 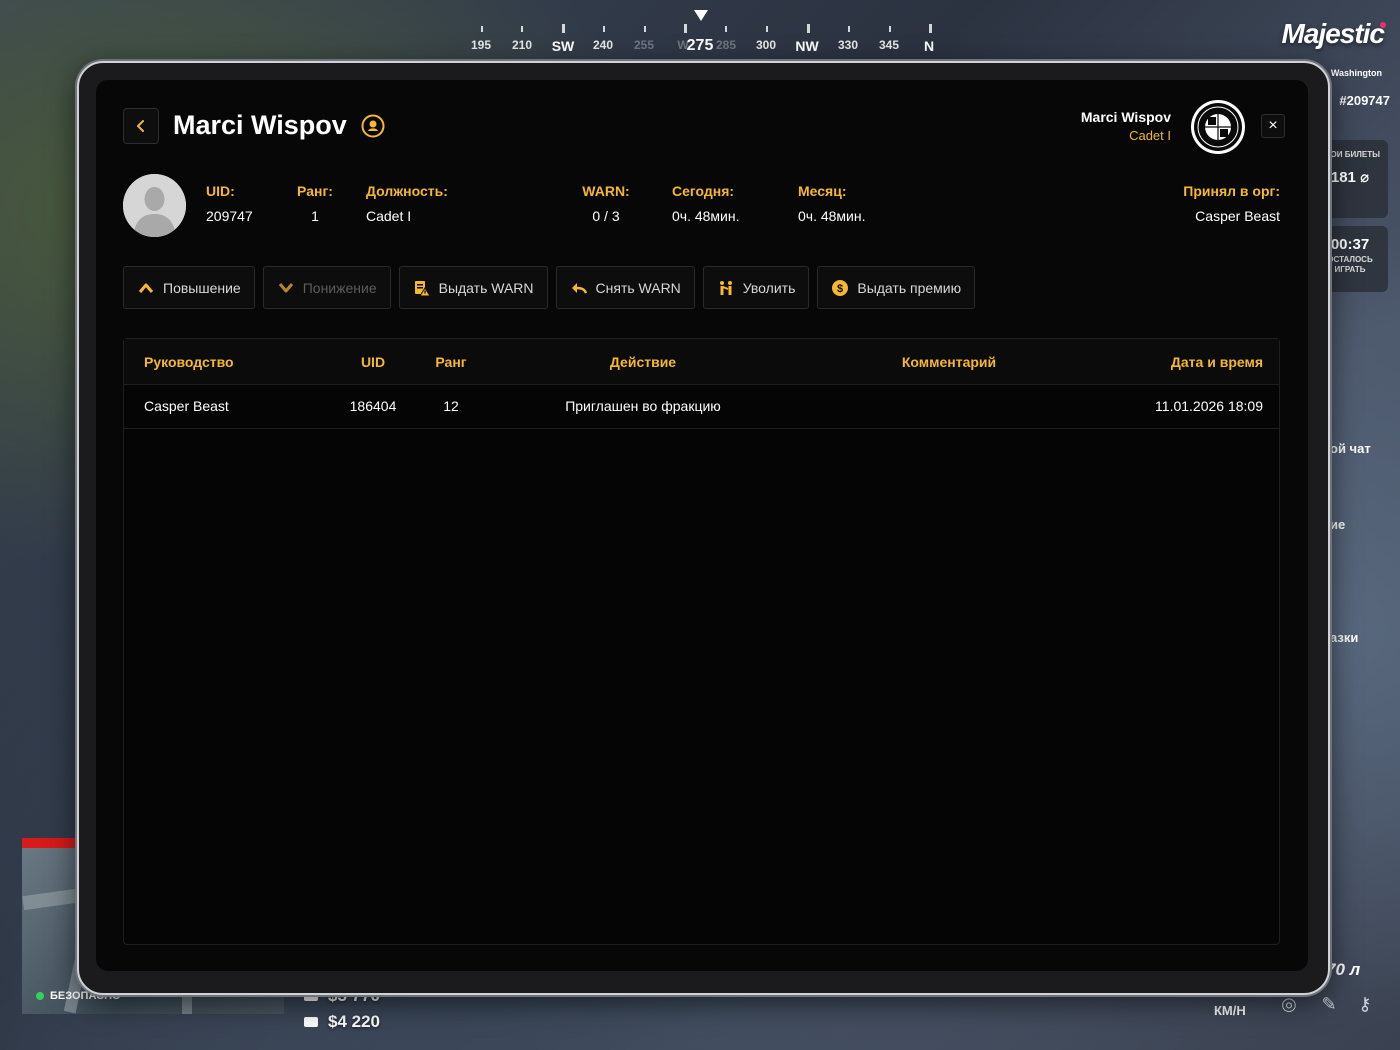 What do you see at coordinates (603, 45) in the screenshot?
I see `compass-label: 240` at bounding box center [603, 45].